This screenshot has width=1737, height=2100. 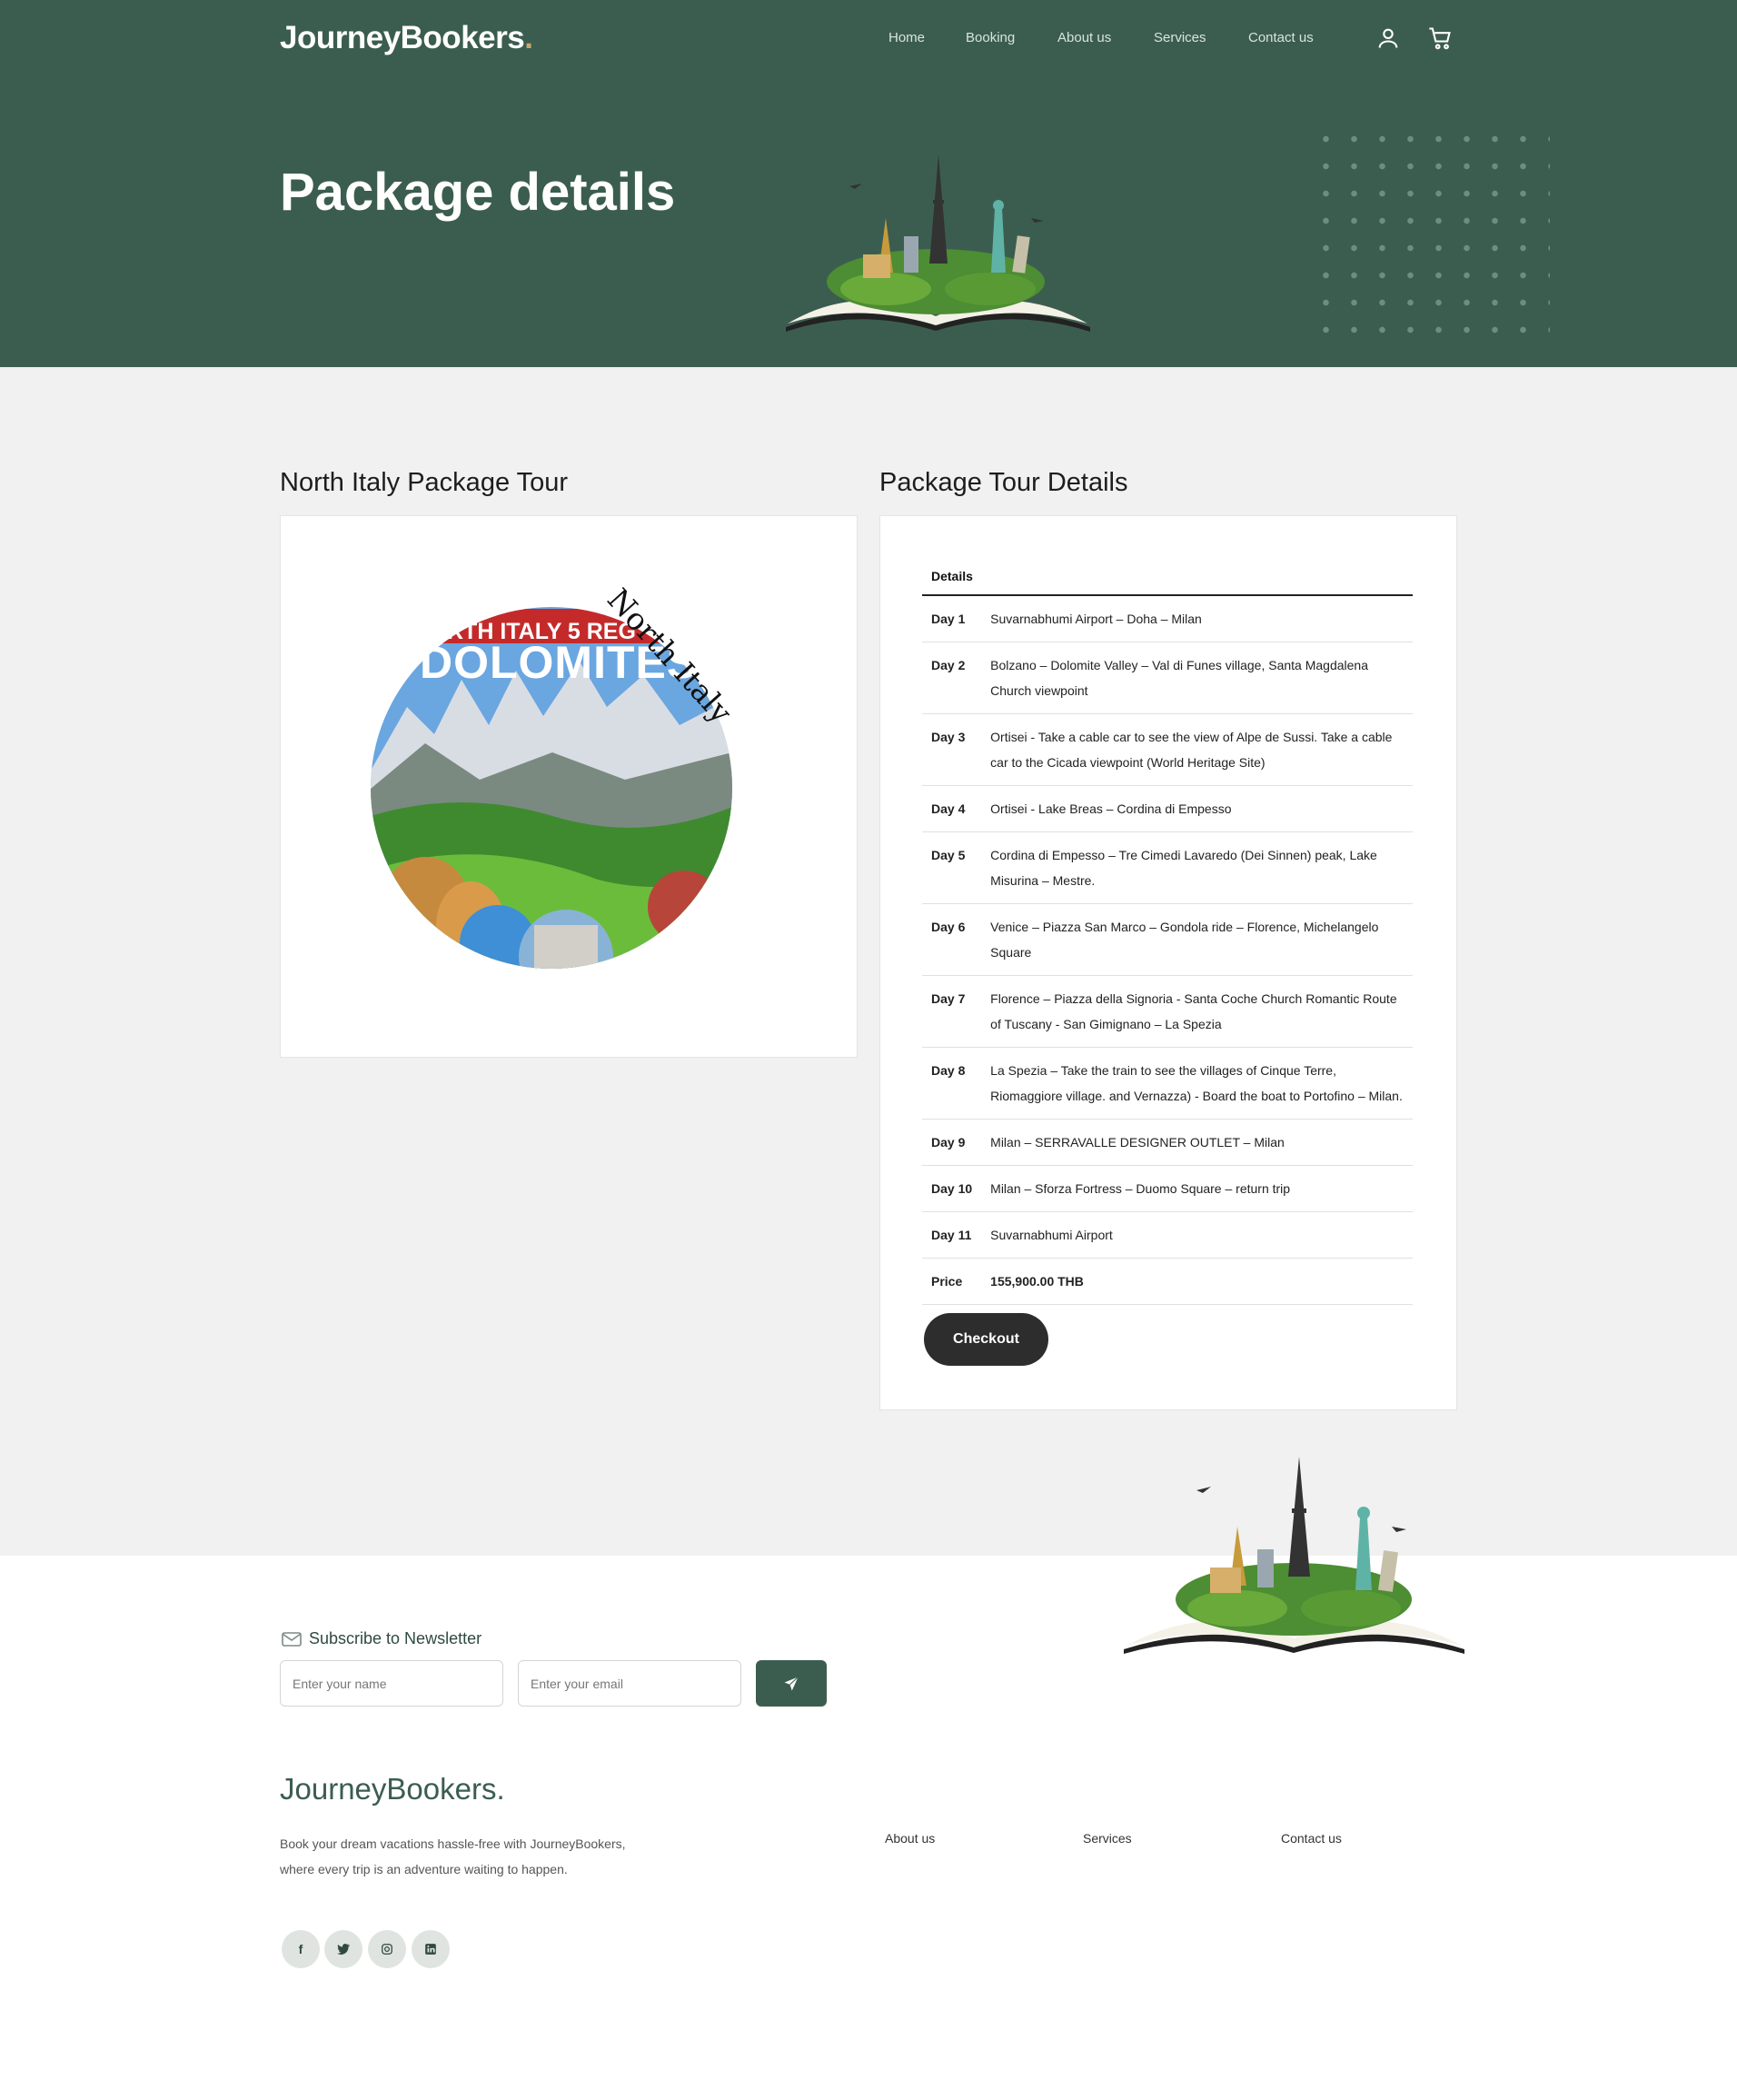 I want to click on nav-home: Home, so click(x=906, y=37).